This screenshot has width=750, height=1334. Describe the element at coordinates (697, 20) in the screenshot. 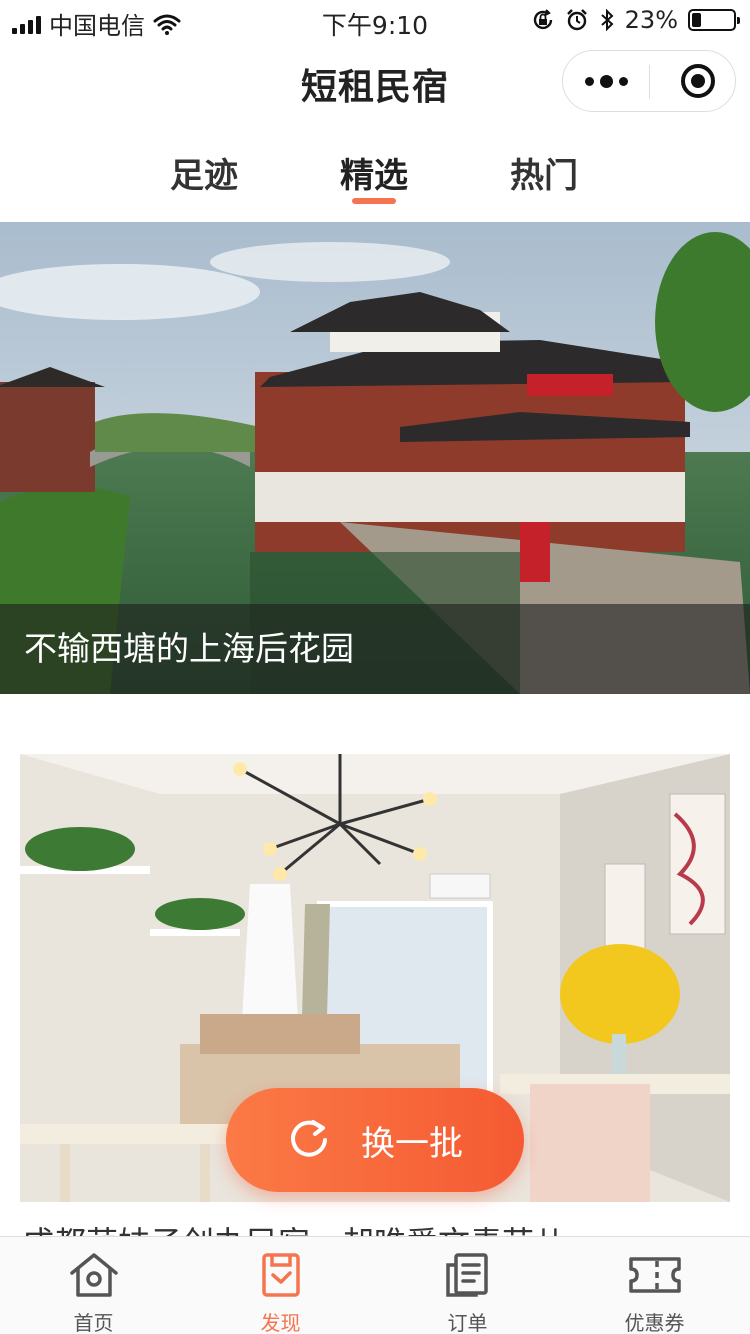

I see `battery-fill` at that location.